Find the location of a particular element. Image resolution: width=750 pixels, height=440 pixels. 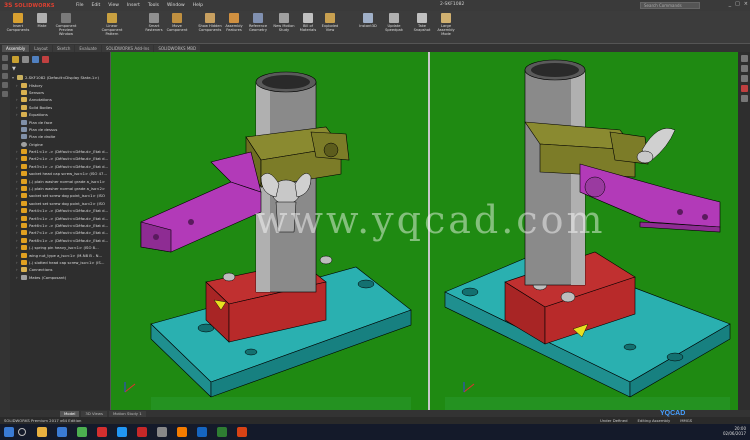

menu-view: View is located at coordinates (113, 5).